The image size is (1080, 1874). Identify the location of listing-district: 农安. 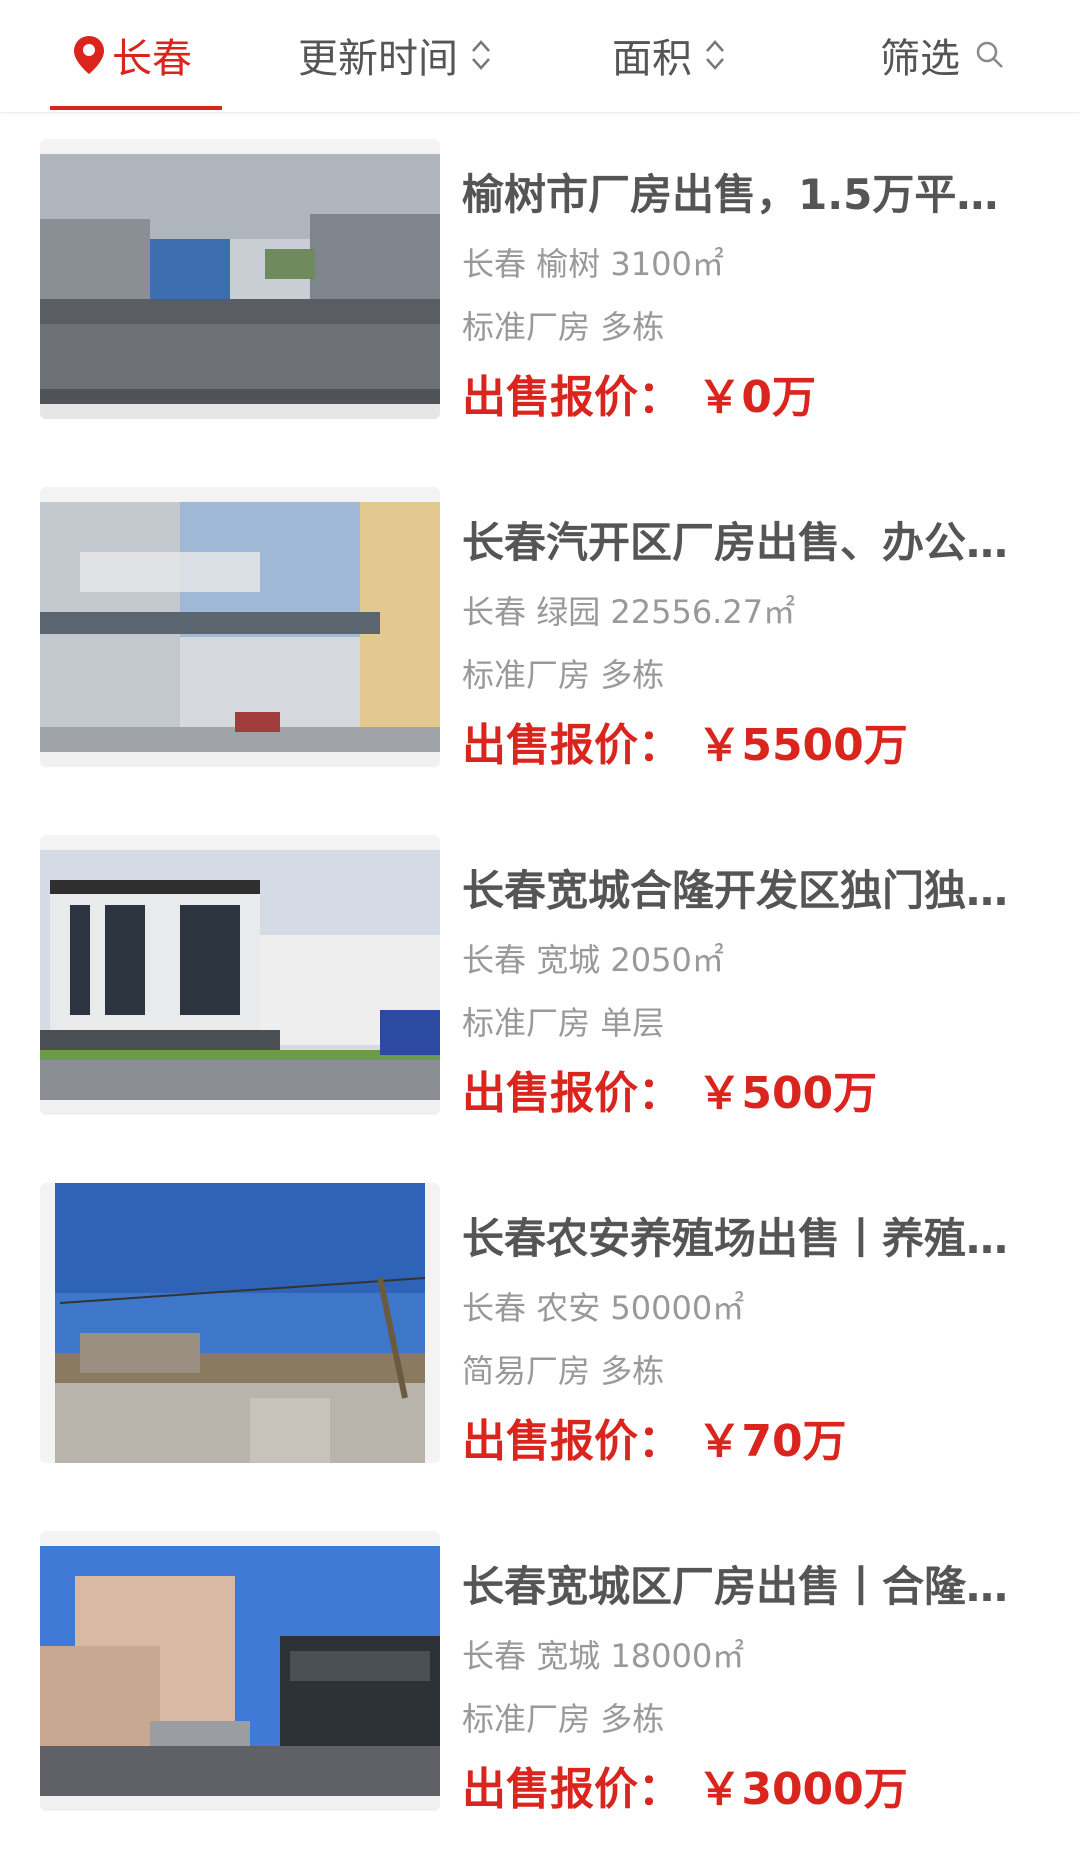
(568, 1308).